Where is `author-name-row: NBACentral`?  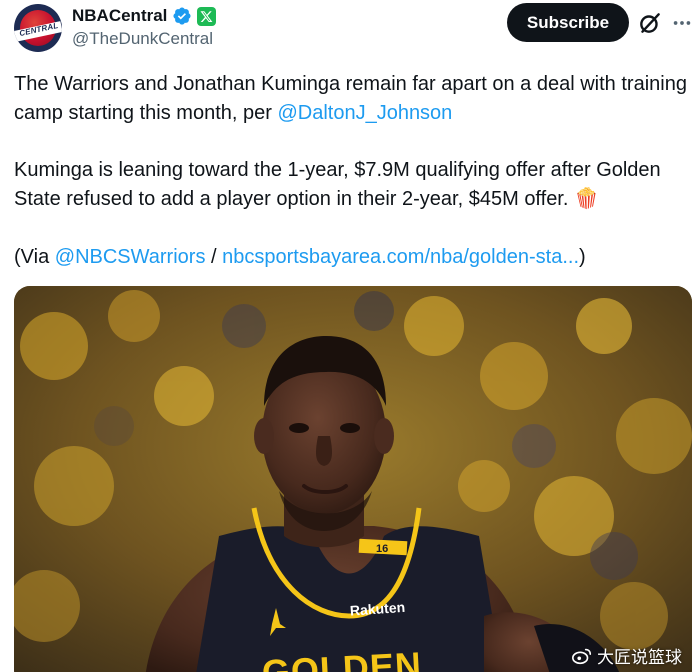
author-name-row: NBACentral is located at coordinates (144, 16).